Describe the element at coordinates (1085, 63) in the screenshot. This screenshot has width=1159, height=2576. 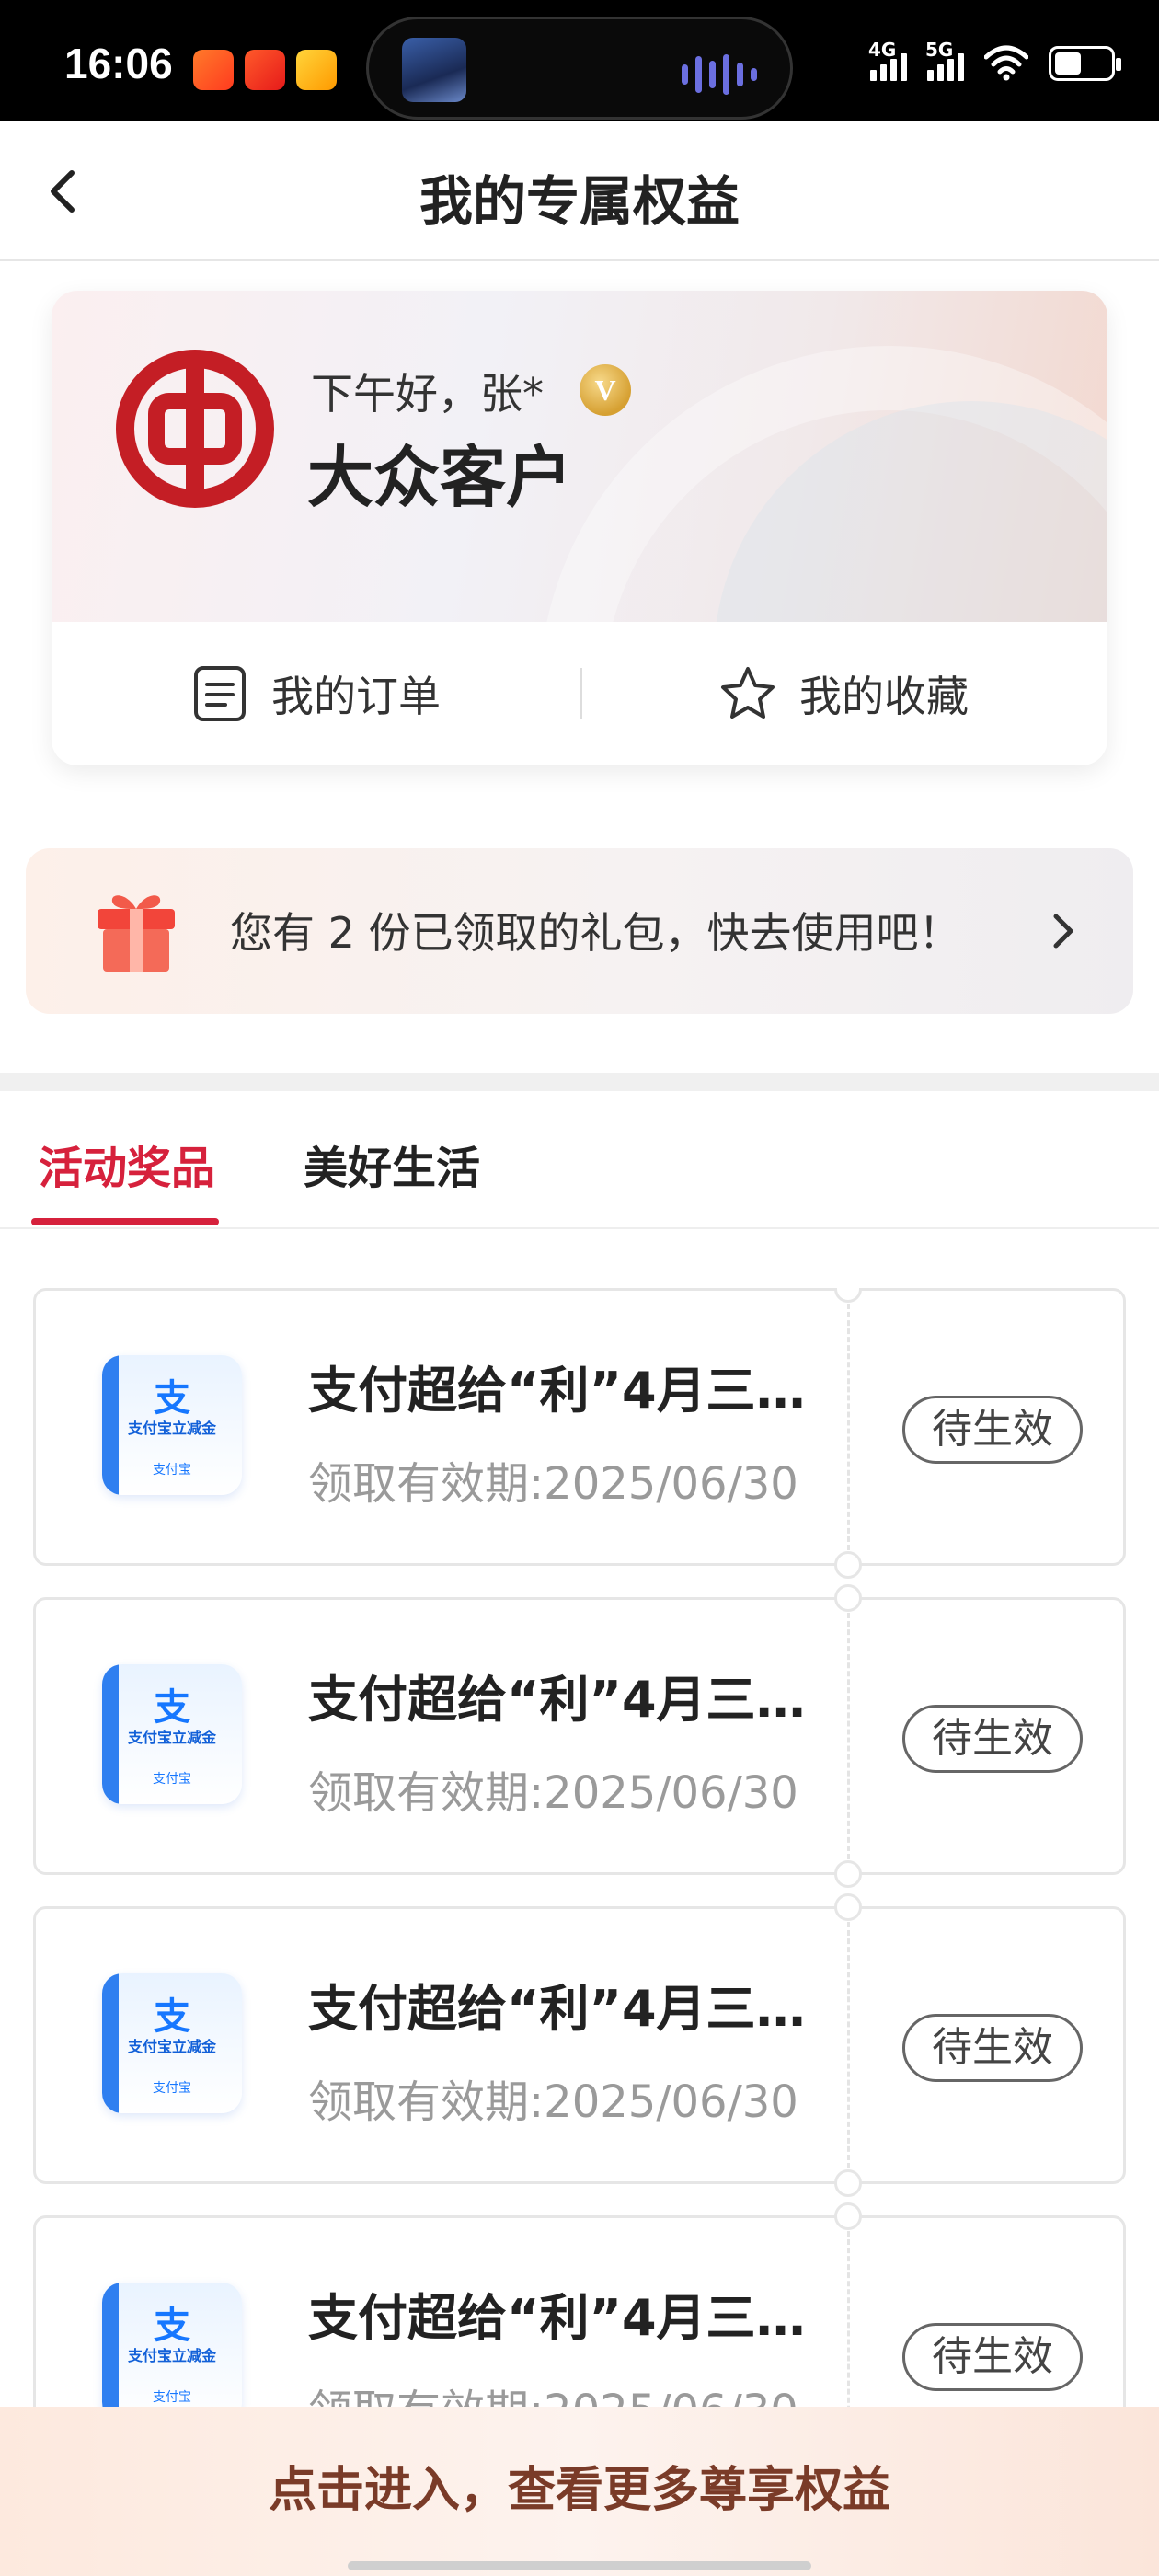
I see `battery-icon` at that location.